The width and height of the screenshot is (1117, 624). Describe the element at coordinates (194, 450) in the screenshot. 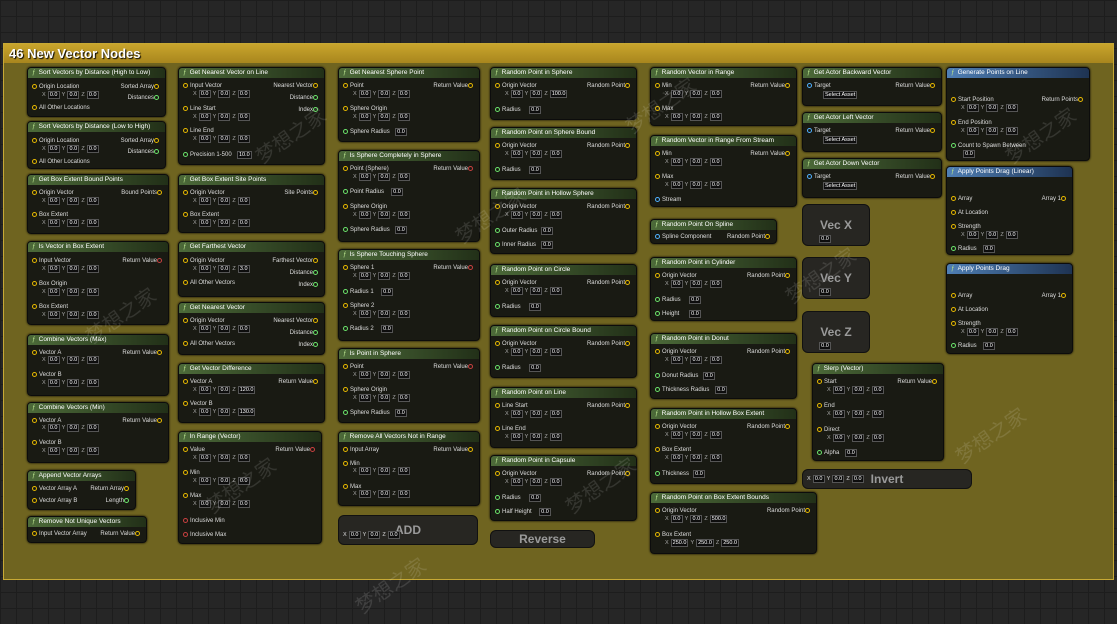

I see `pin-value: Value` at that location.